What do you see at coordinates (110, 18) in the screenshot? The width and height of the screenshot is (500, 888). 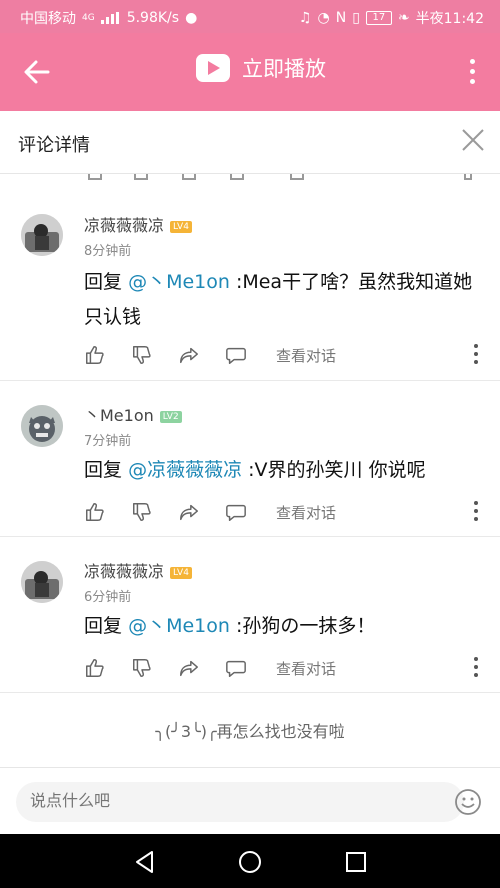 I see `signal-icon` at bounding box center [110, 18].